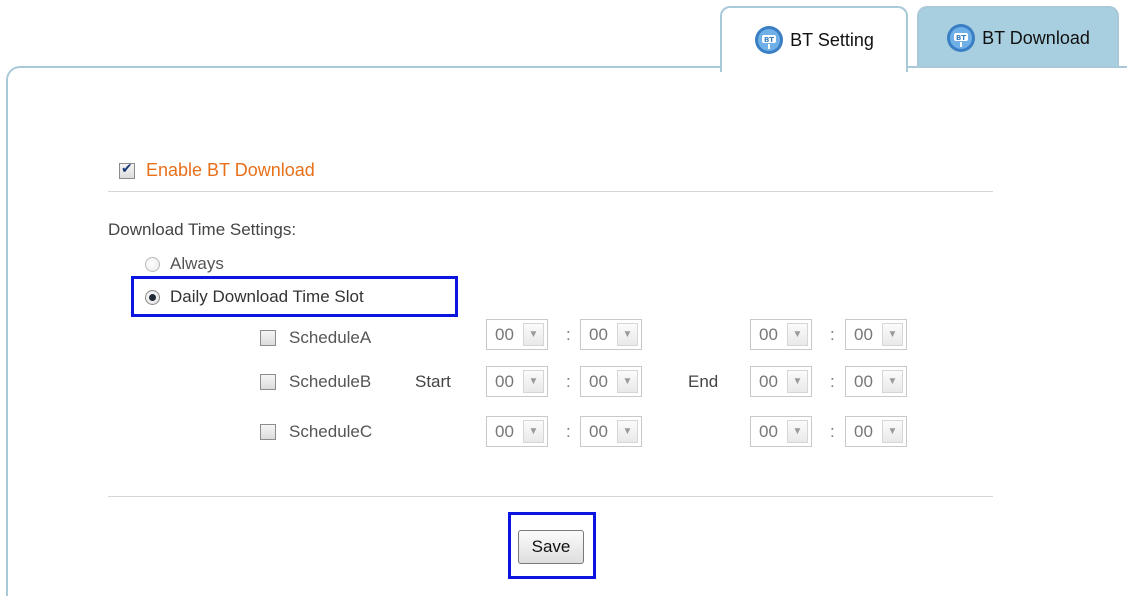 The image size is (1127, 596). What do you see at coordinates (202, 229) in the screenshot?
I see `download-time-title: Download Time Settings:` at bounding box center [202, 229].